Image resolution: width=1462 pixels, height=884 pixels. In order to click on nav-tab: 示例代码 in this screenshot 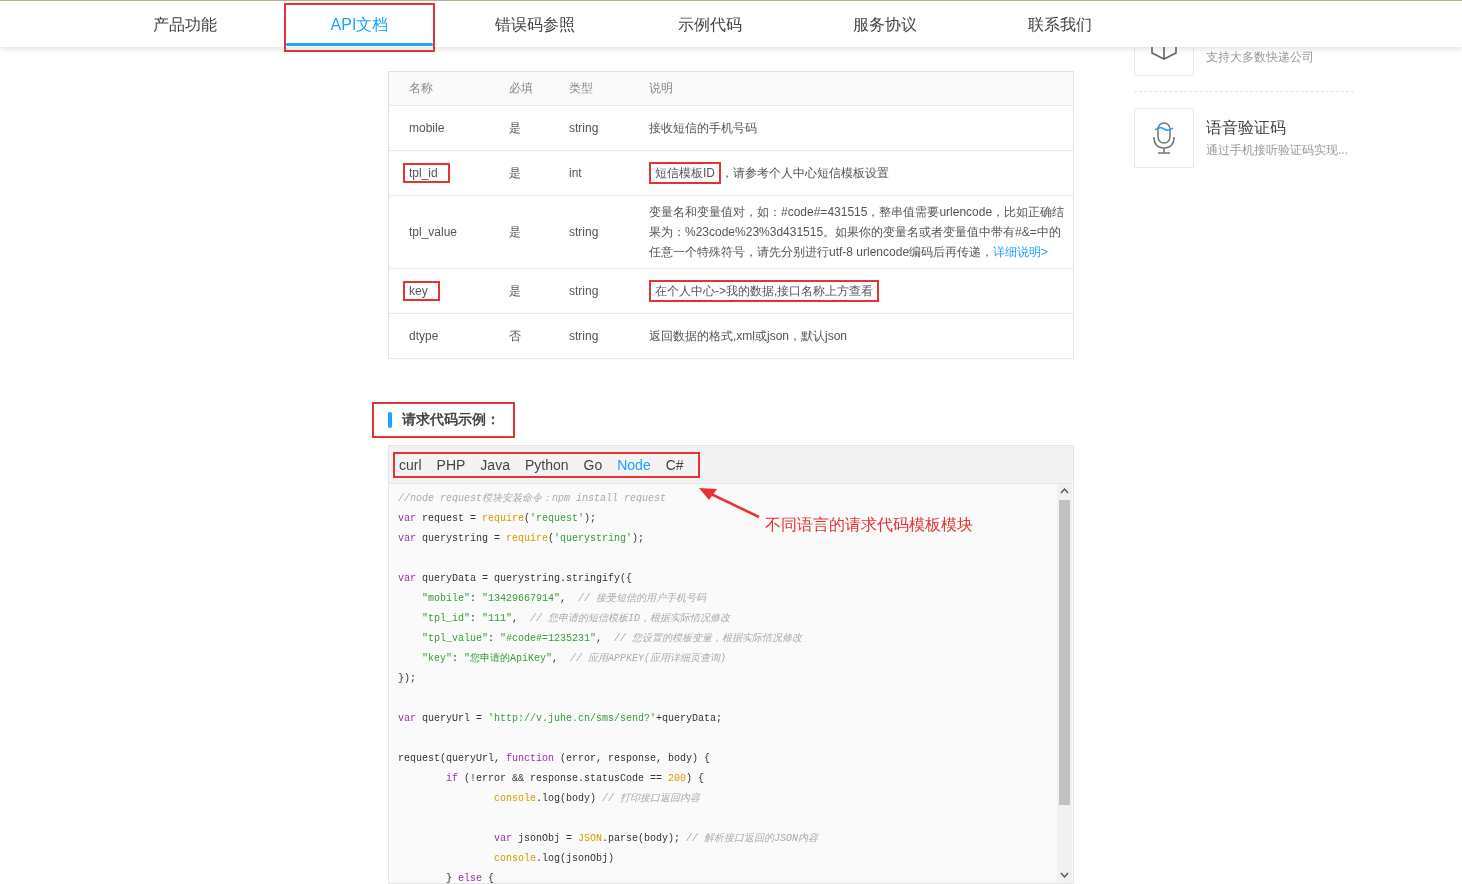, I will do `click(709, 25)`.